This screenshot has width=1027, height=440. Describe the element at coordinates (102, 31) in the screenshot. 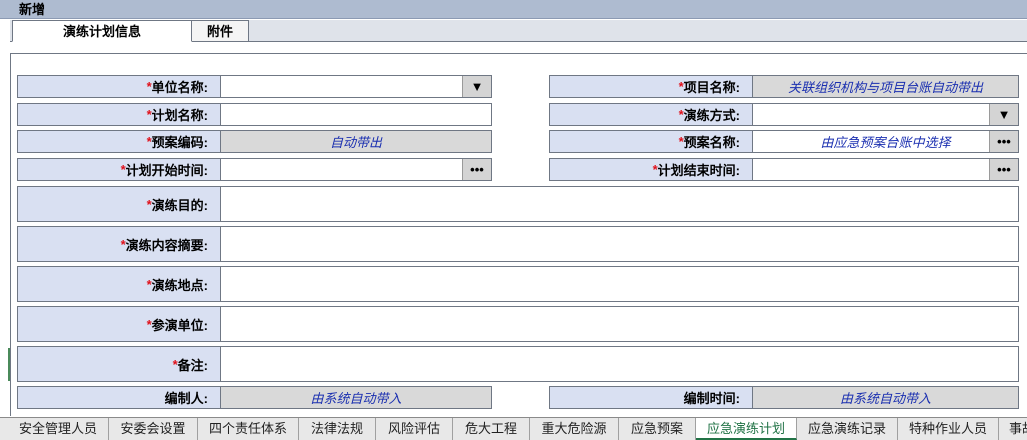

I see `tab-plan-info: 演练计划信息` at that location.